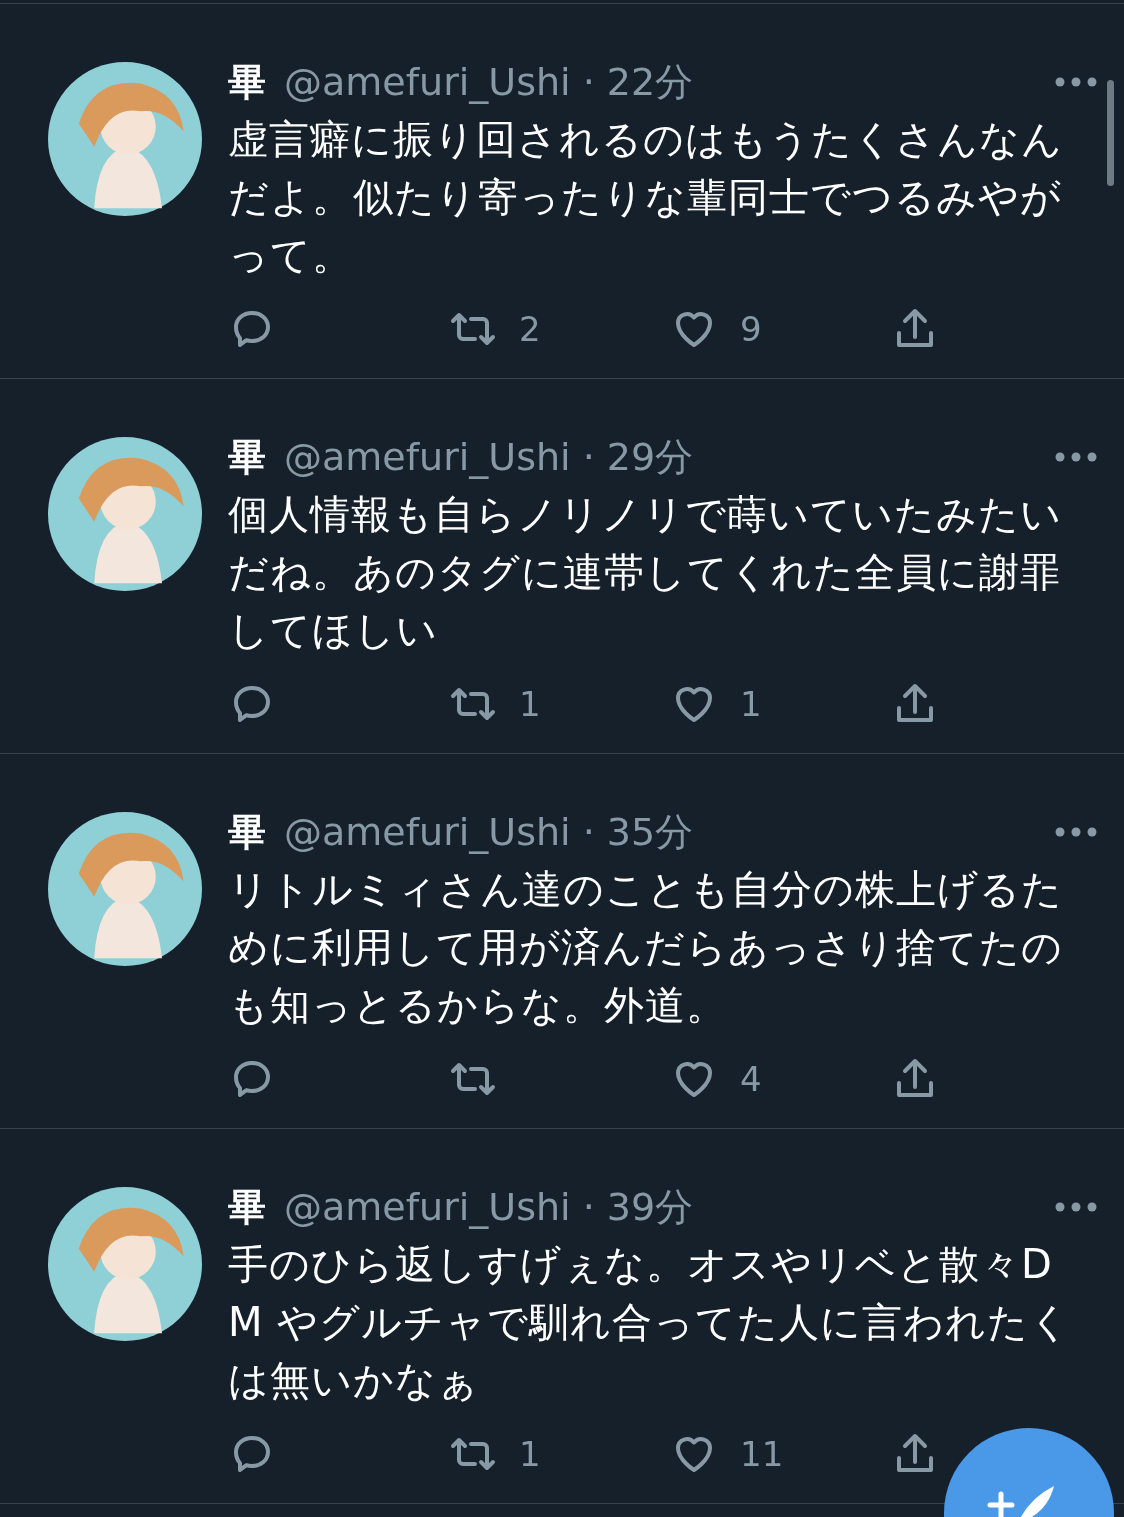 Image resolution: width=1124 pixels, height=1517 pixels. I want to click on like-count: 1, so click(751, 704).